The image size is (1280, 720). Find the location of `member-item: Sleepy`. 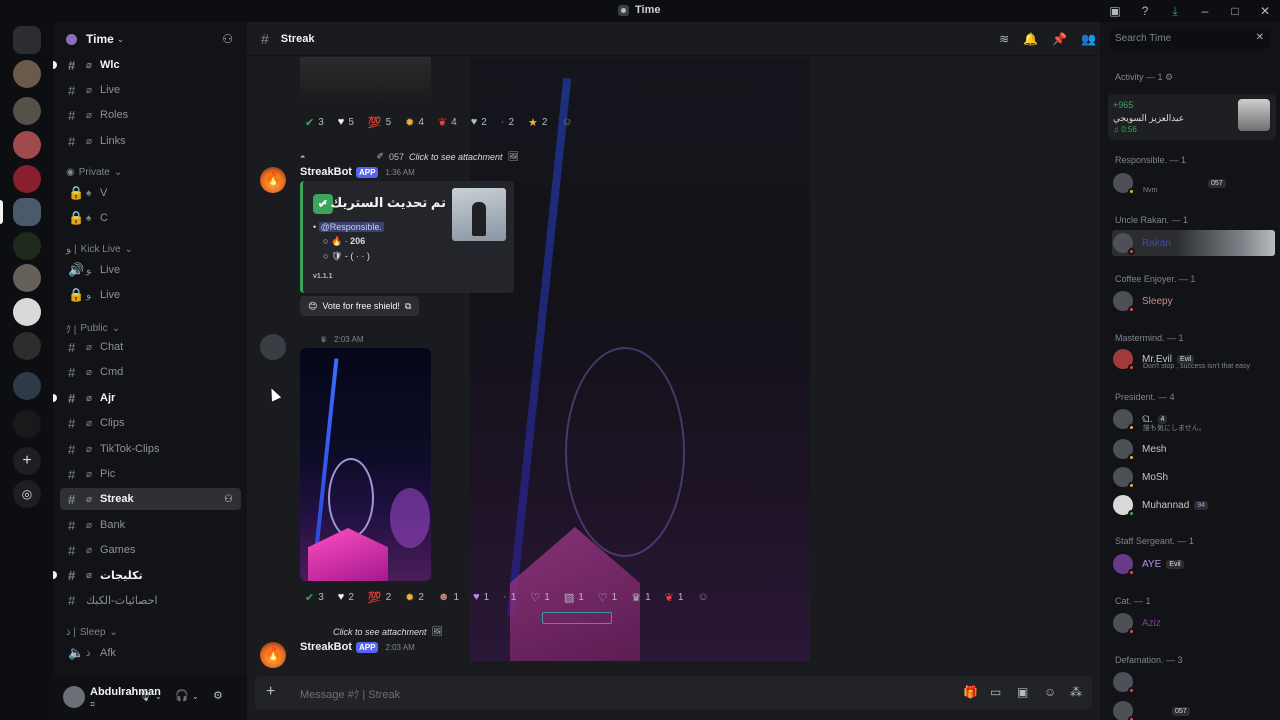

member-item: Sleepy is located at coordinates (1193, 301).